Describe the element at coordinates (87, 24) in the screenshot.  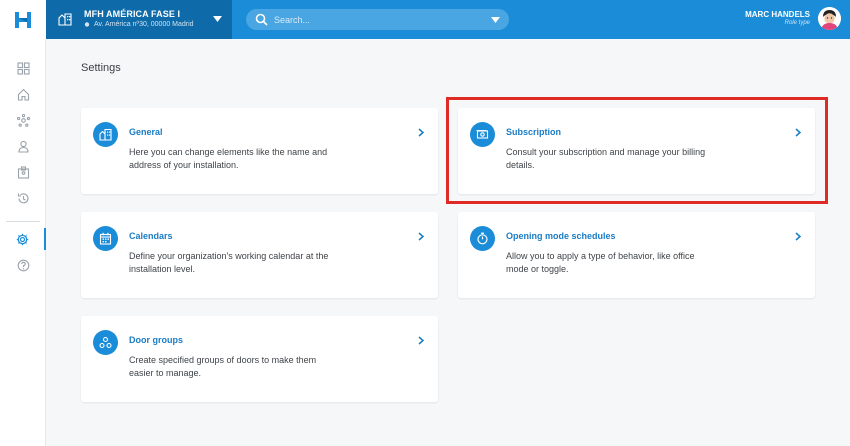
I see `location-pin-icon` at that location.